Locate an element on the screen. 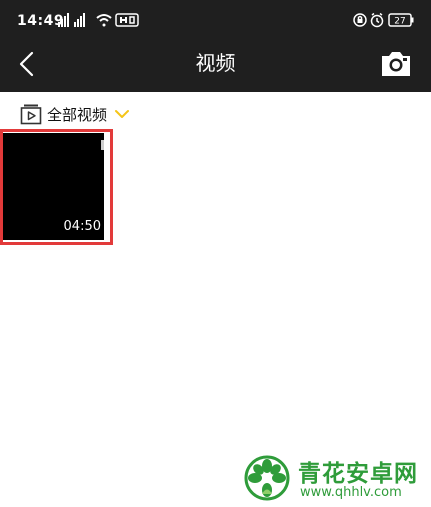  thumbnail-edge-mark is located at coordinates (102, 145).